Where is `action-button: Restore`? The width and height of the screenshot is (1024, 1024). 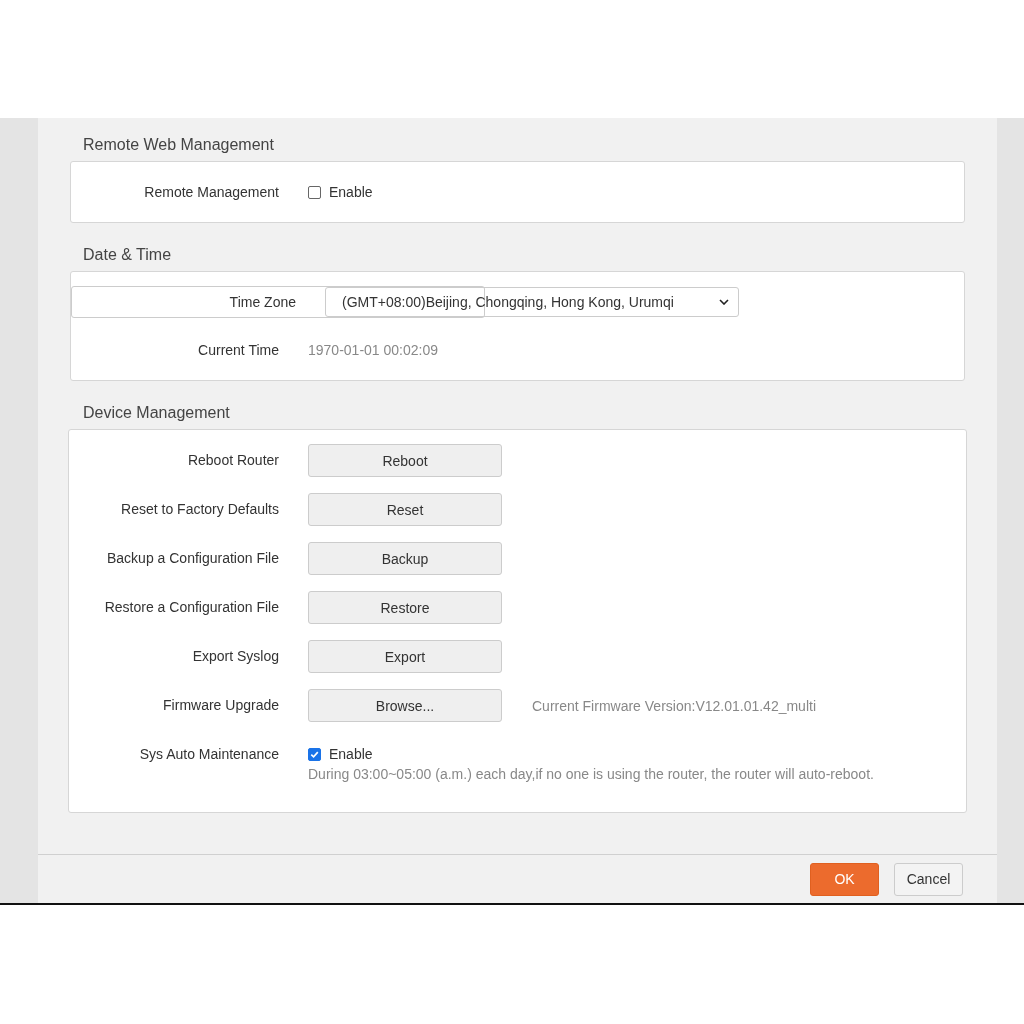 action-button: Restore is located at coordinates (405, 607).